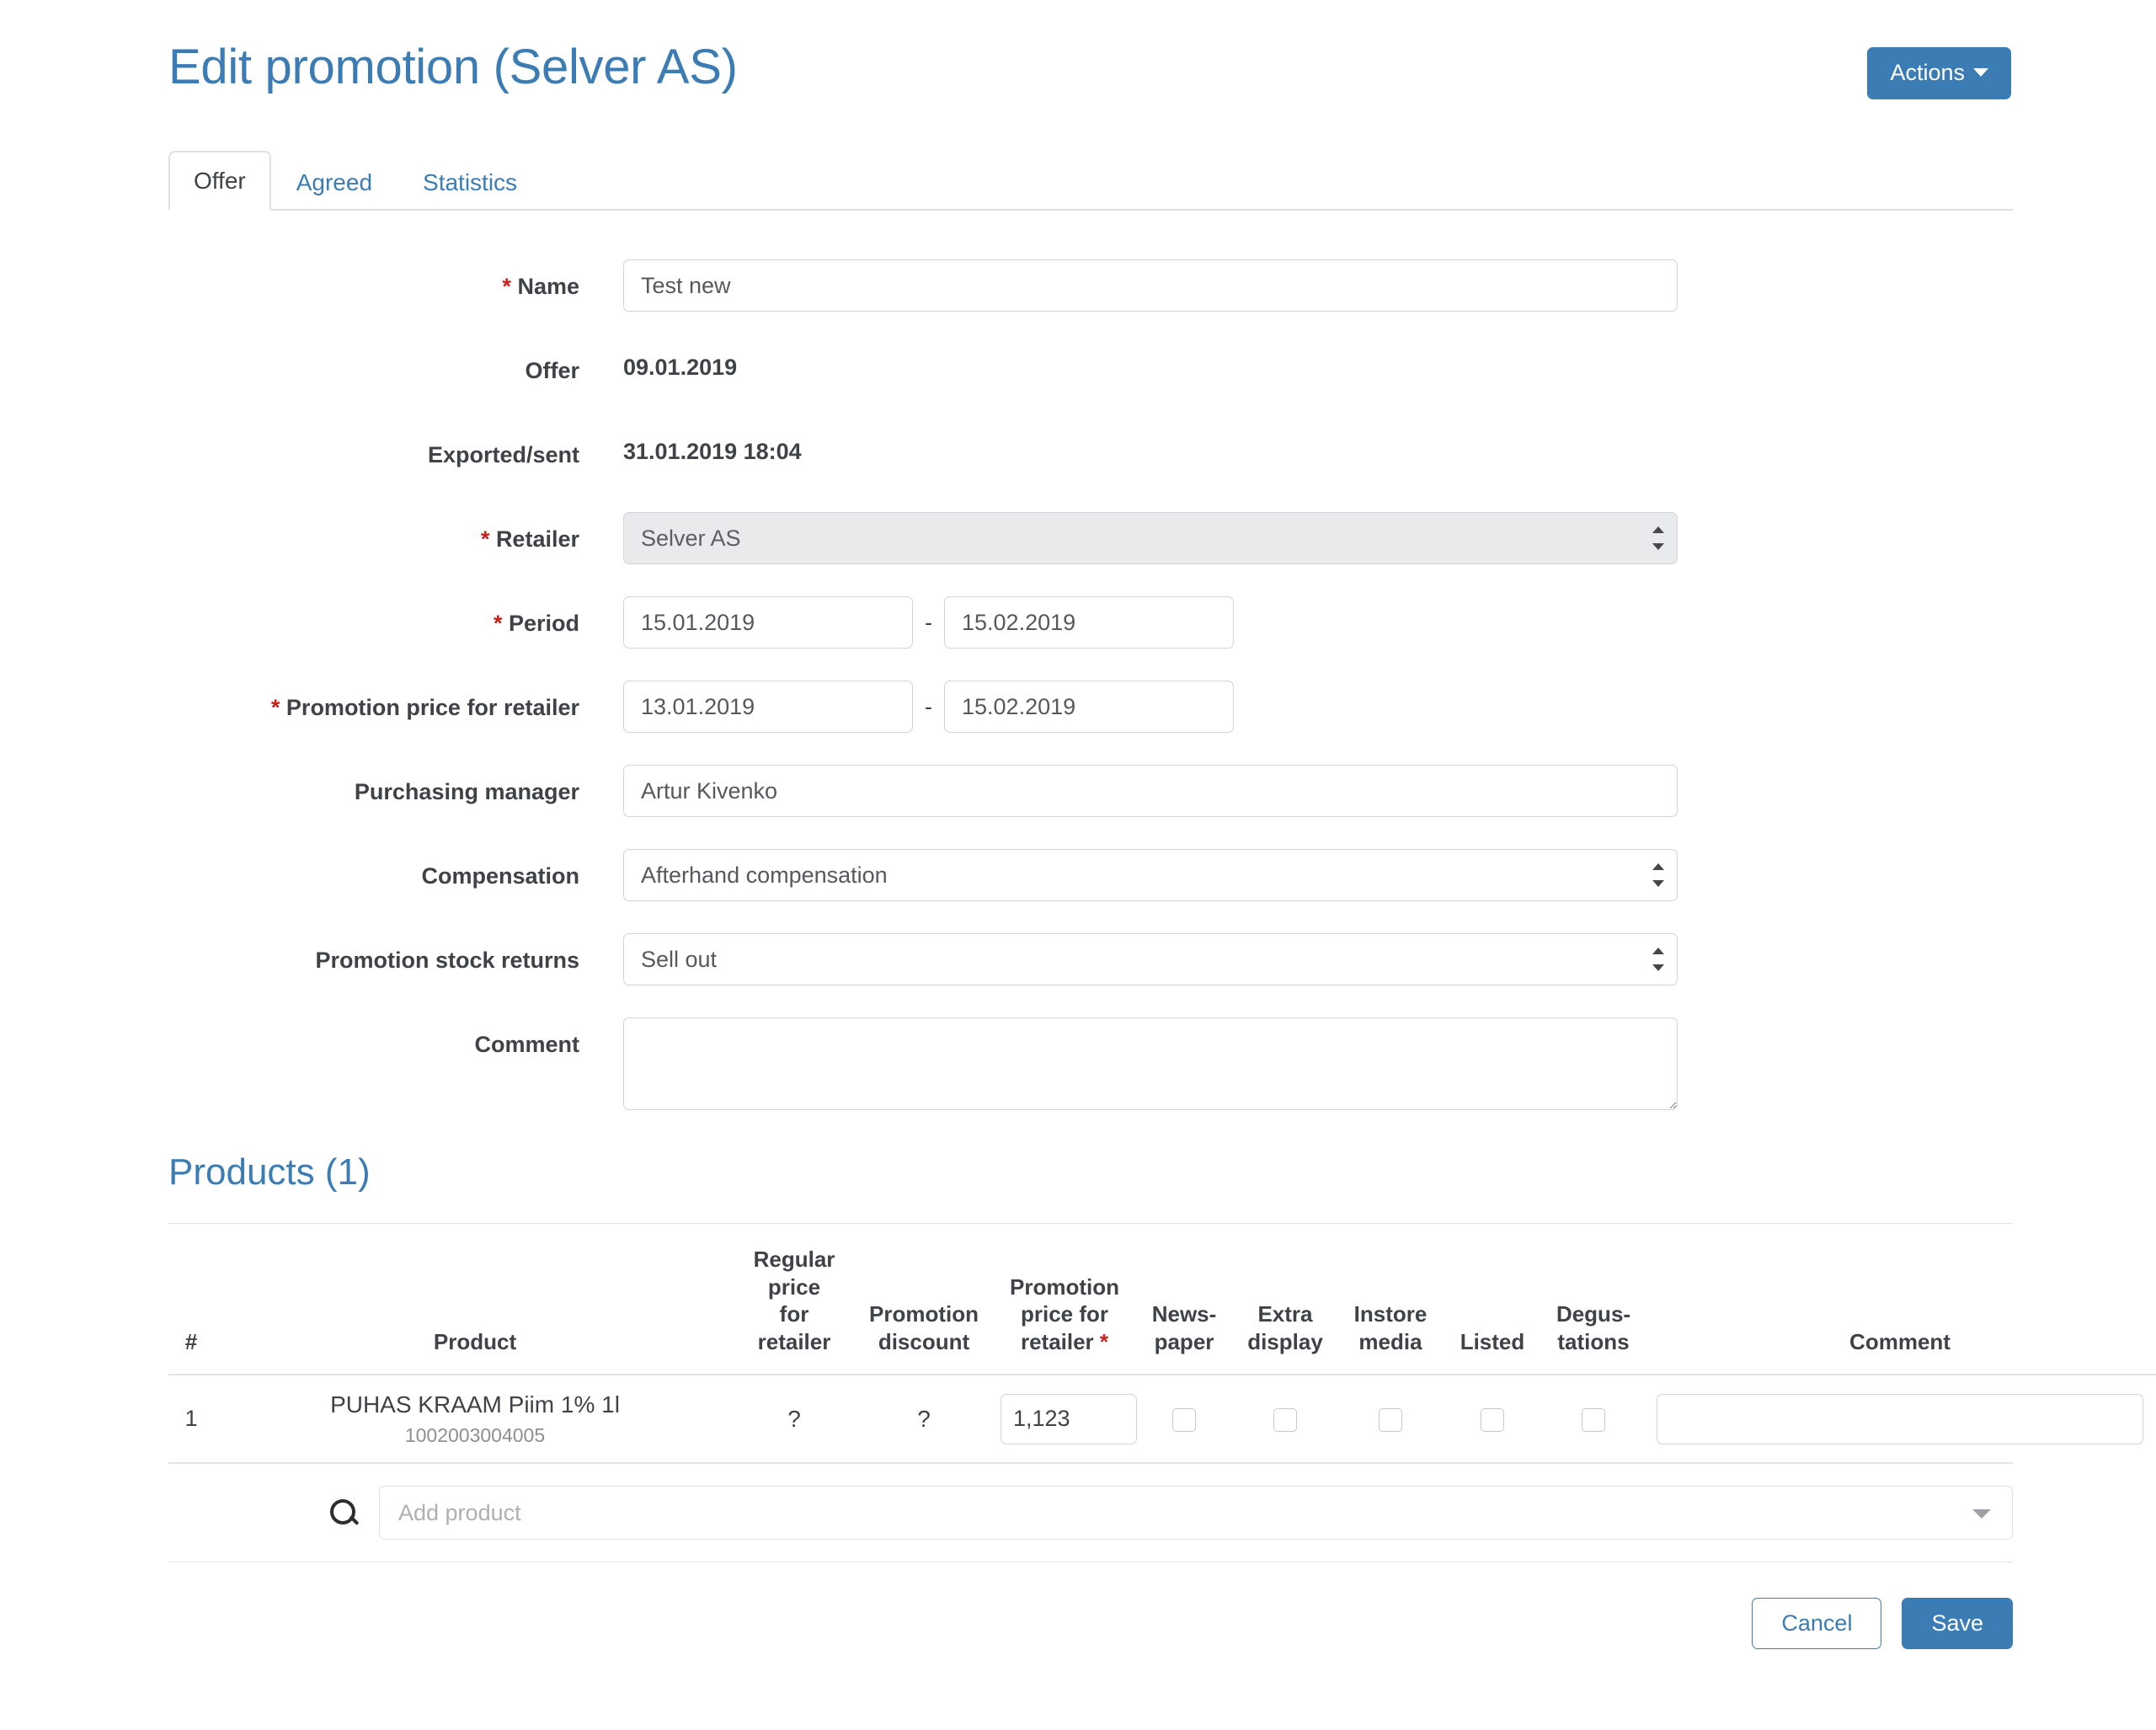  I want to click on row-comment-input, so click(1900, 1419).